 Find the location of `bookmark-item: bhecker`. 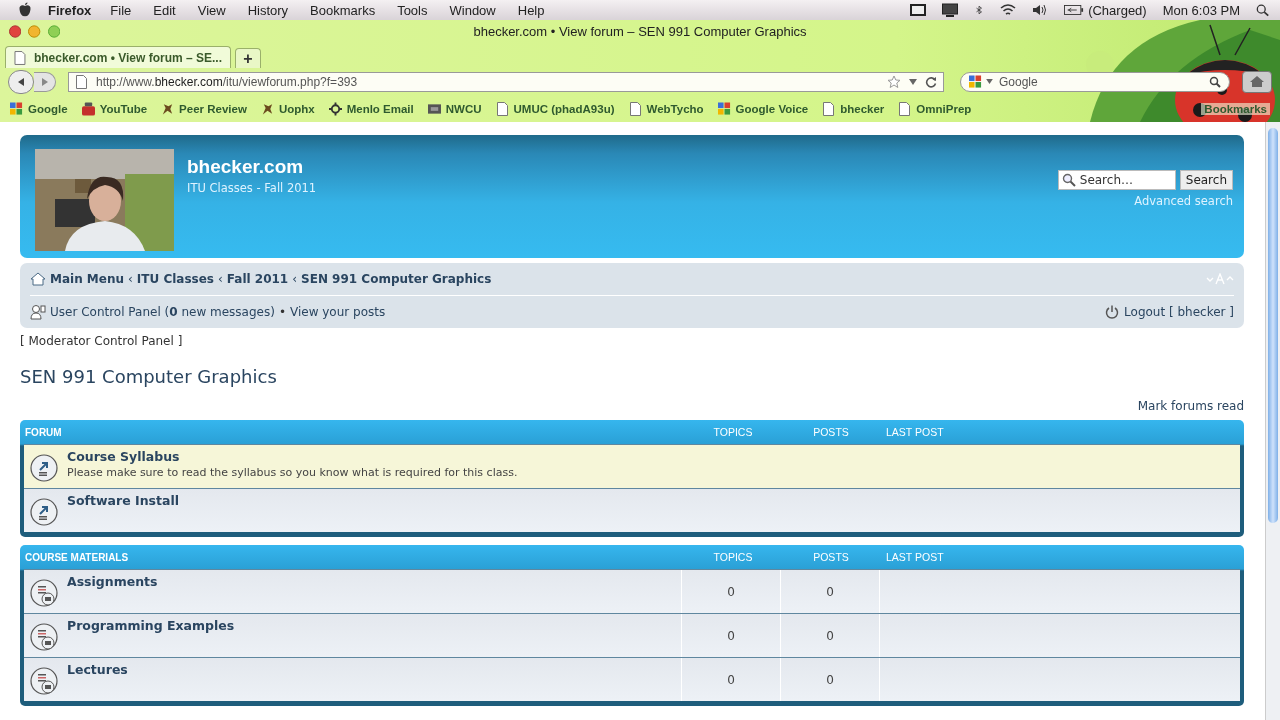

bookmark-item: bhecker is located at coordinates (853, 108).